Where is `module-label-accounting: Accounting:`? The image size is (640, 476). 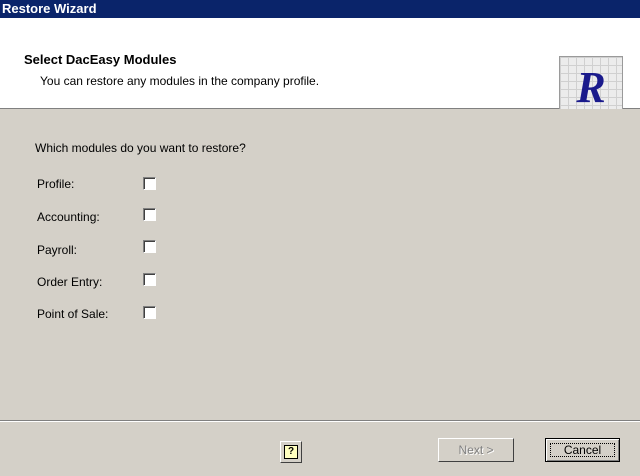 module-label-accounting: Accounting: is located at coordinates (68, 217).